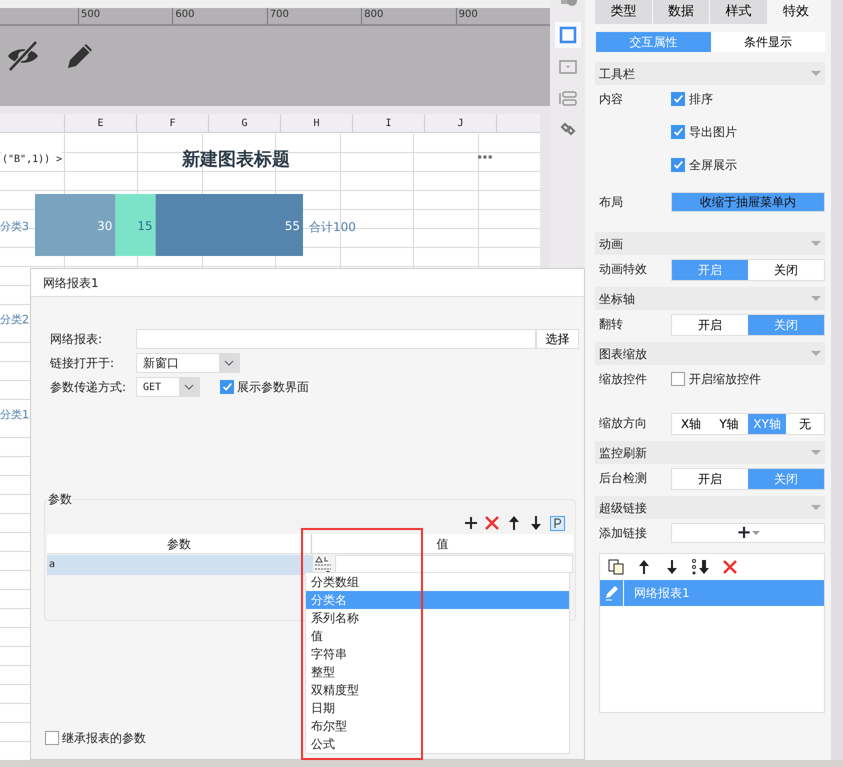 The image size is (843, 767). What do you see at coordinates (713, 165) in the screenshot?
I see `checkbox-label: 全屏展示` at bounding box center [713, 165].